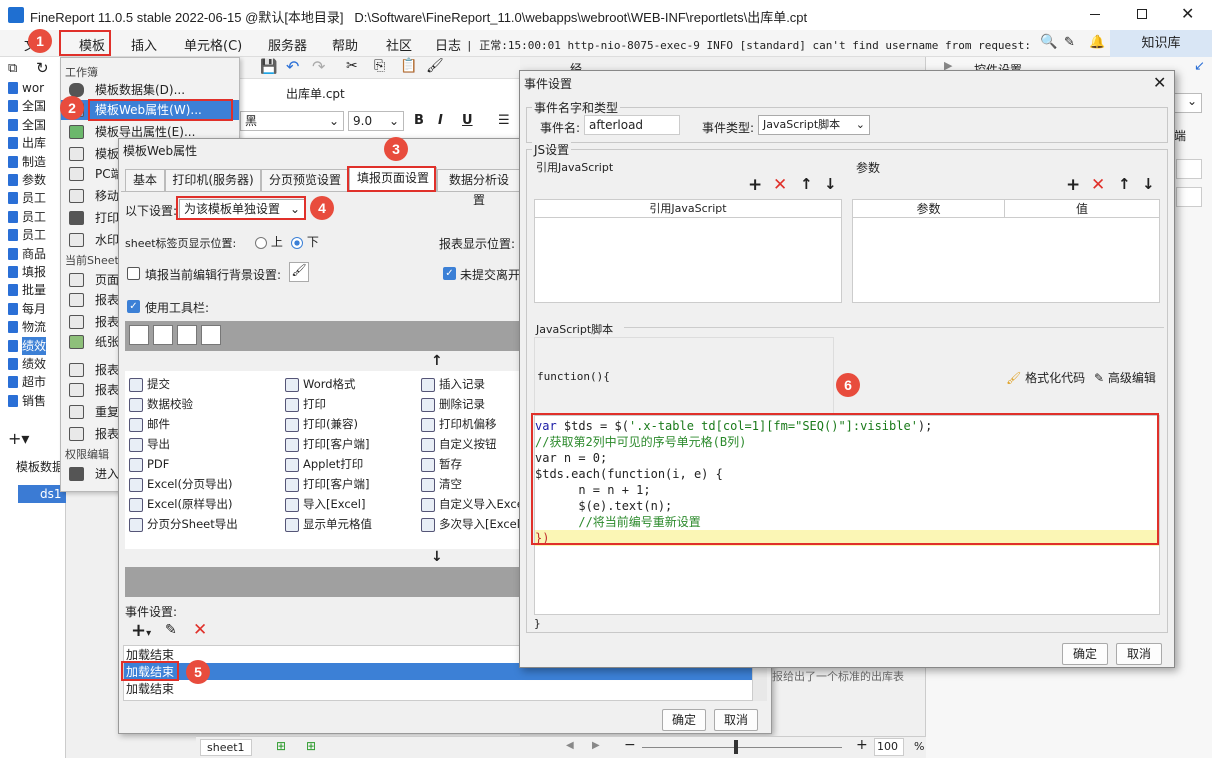 The image size is (1212, 758). I want to click on edit-event-icon: ✎, so click(171, 630).